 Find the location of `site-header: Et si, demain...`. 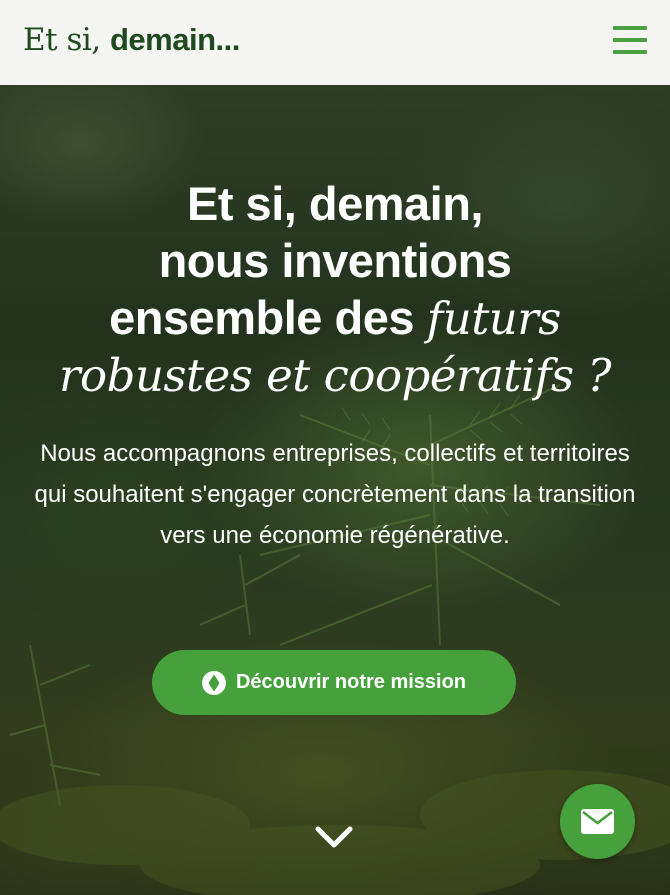

site-header: Et si, demain... is located at coordinates (335, 42).